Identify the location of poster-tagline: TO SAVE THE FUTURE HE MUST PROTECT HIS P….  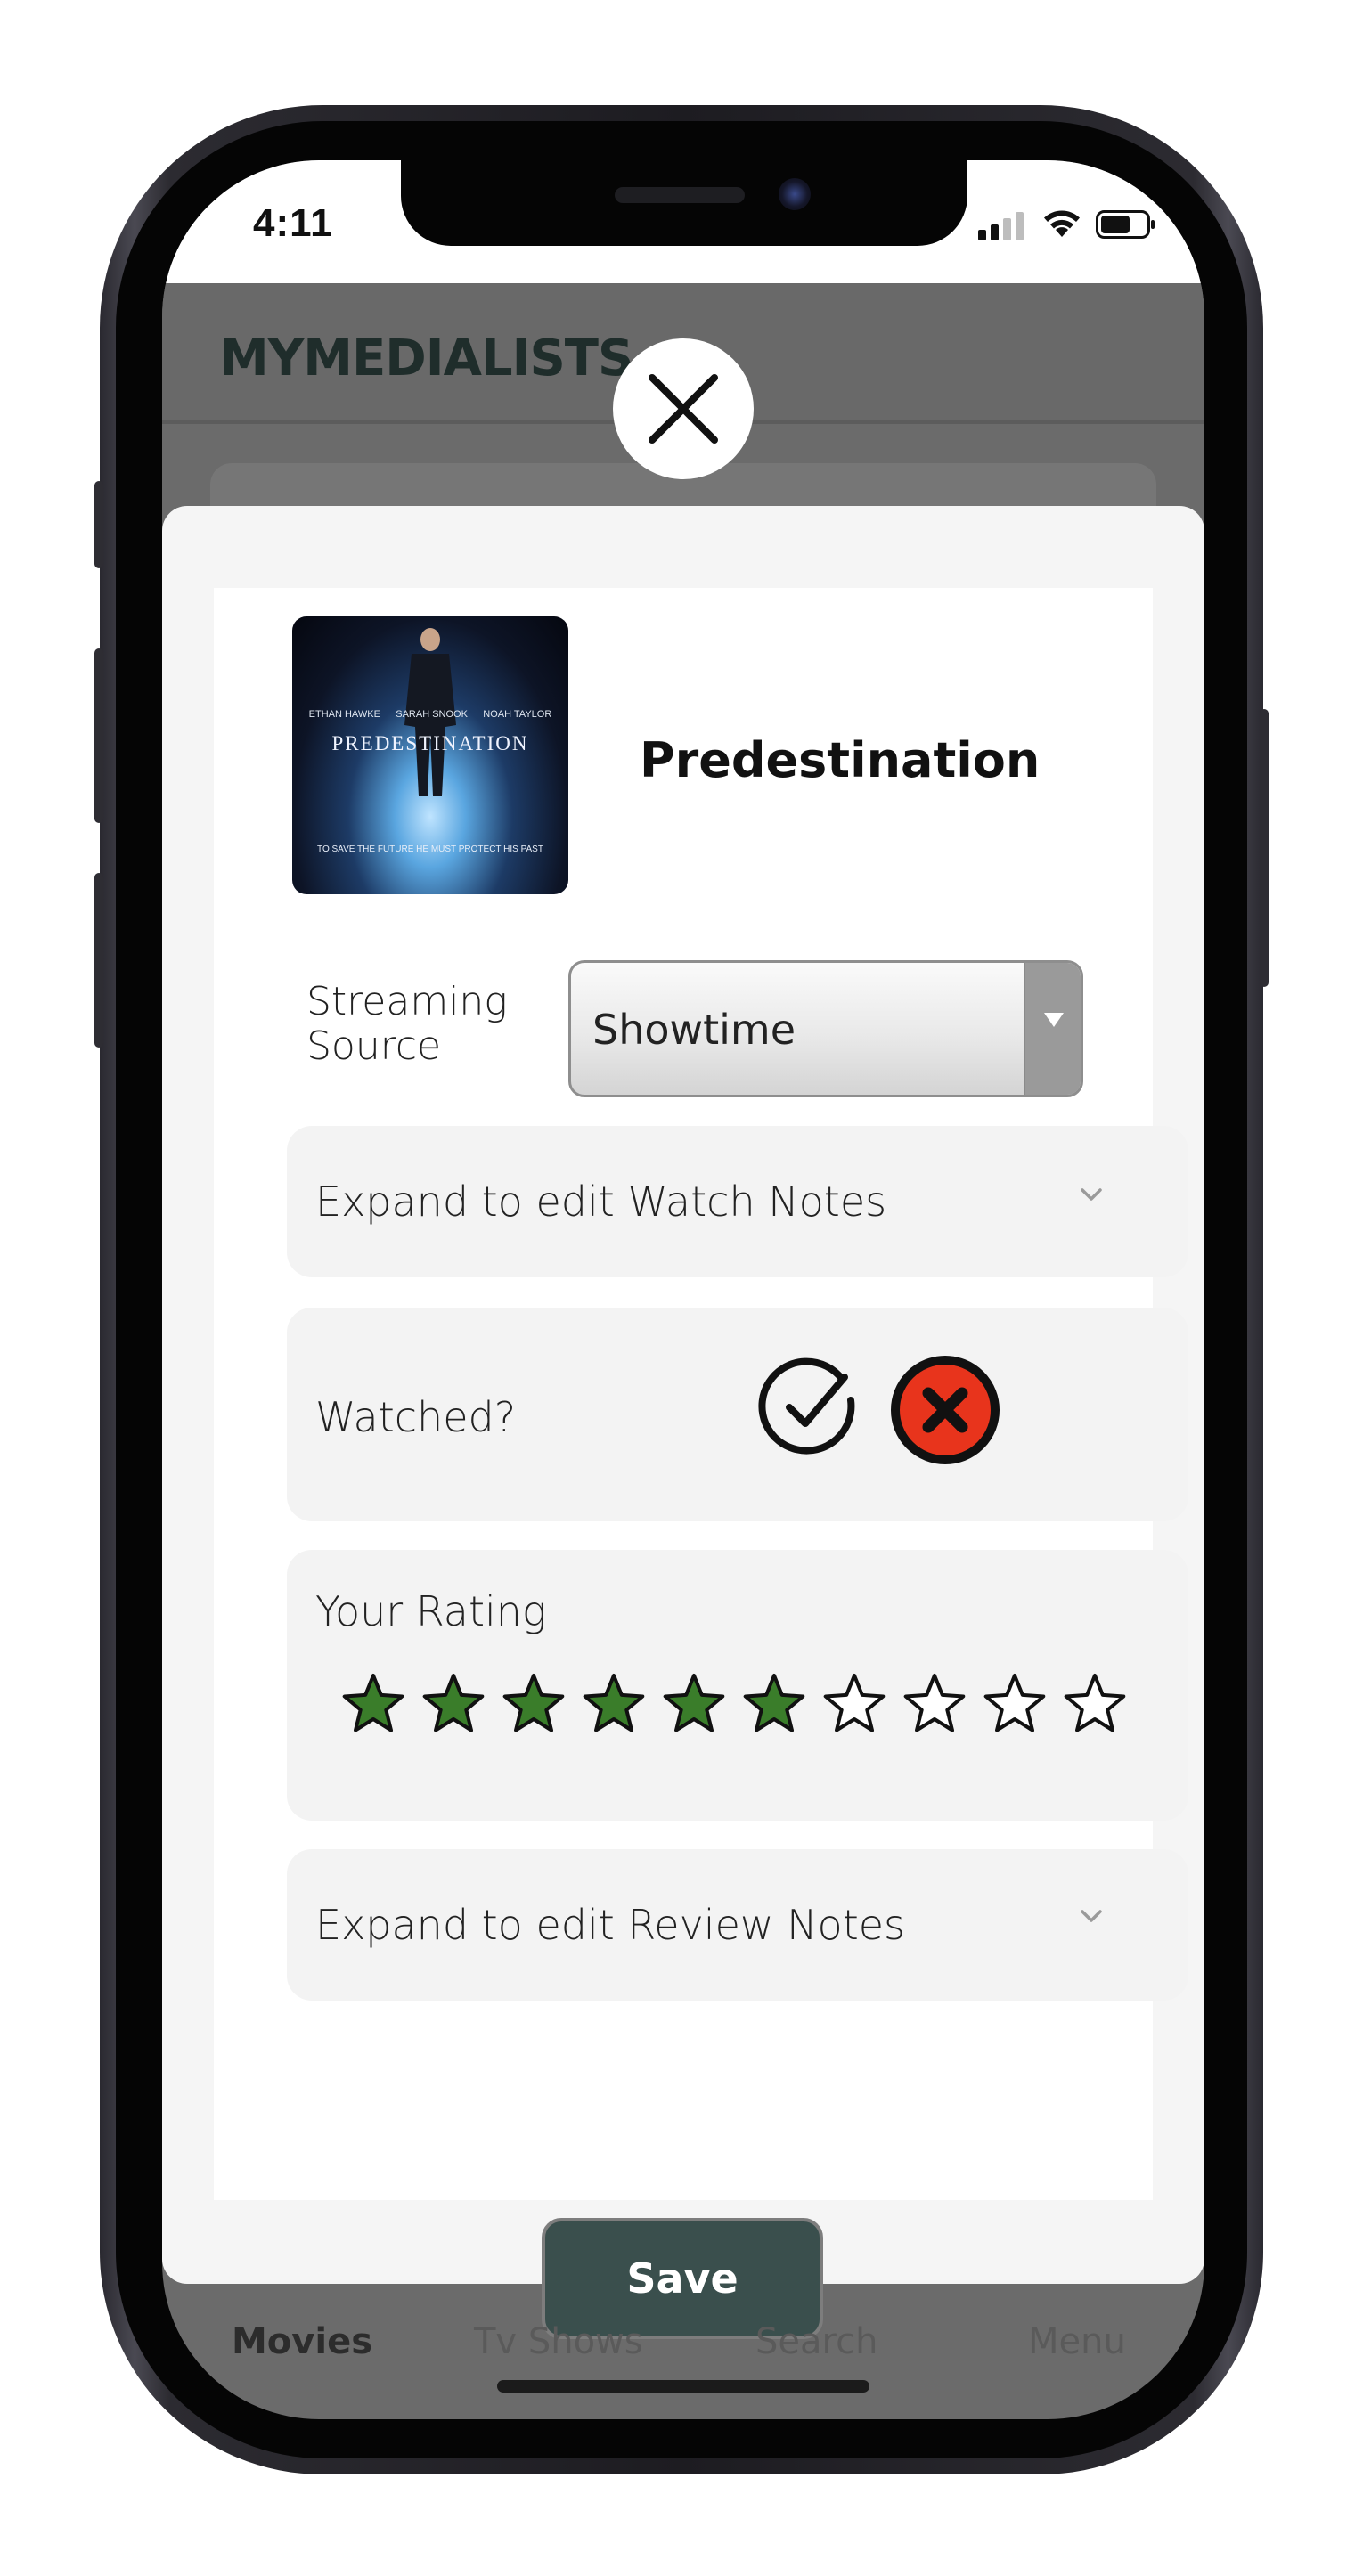
(430, 849).